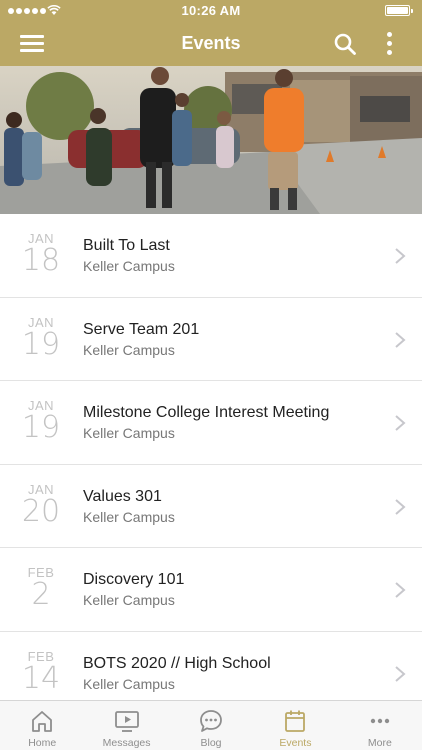 This screenshot has height=750, width=422. I want to click on event-row: FEB 2 Discovery 101 Keller Campus, so click(211, 590).